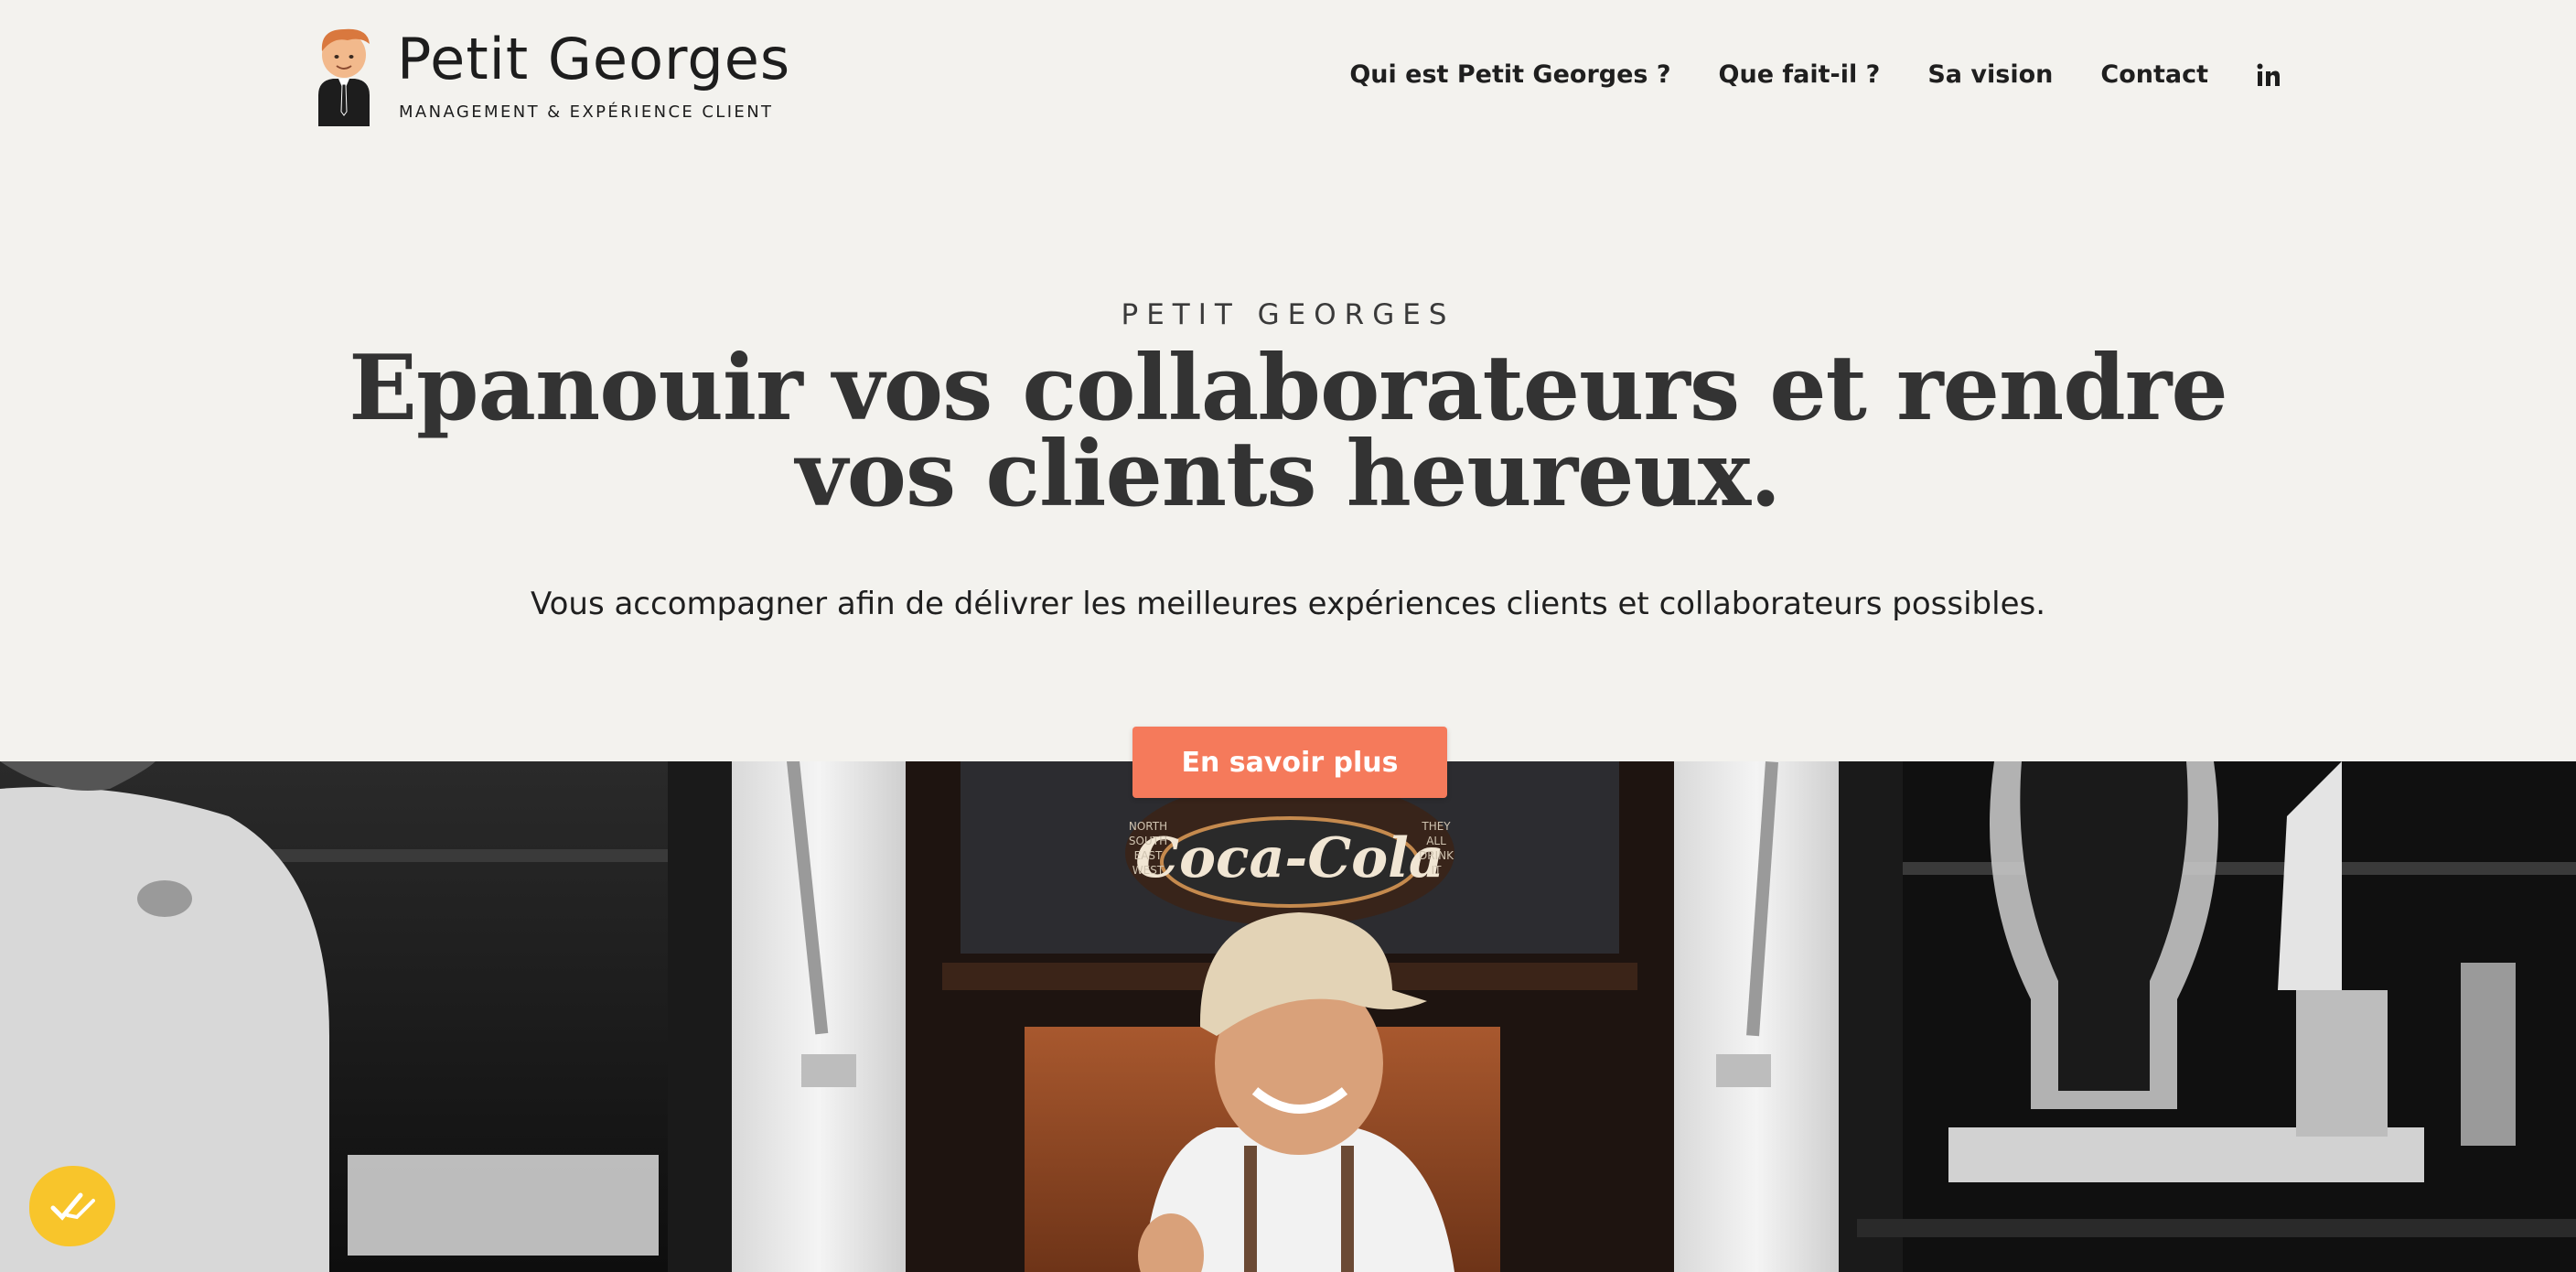 The image size is (2576, 1272). I want to click on brand-name-first: Petit, so click(464, 59).